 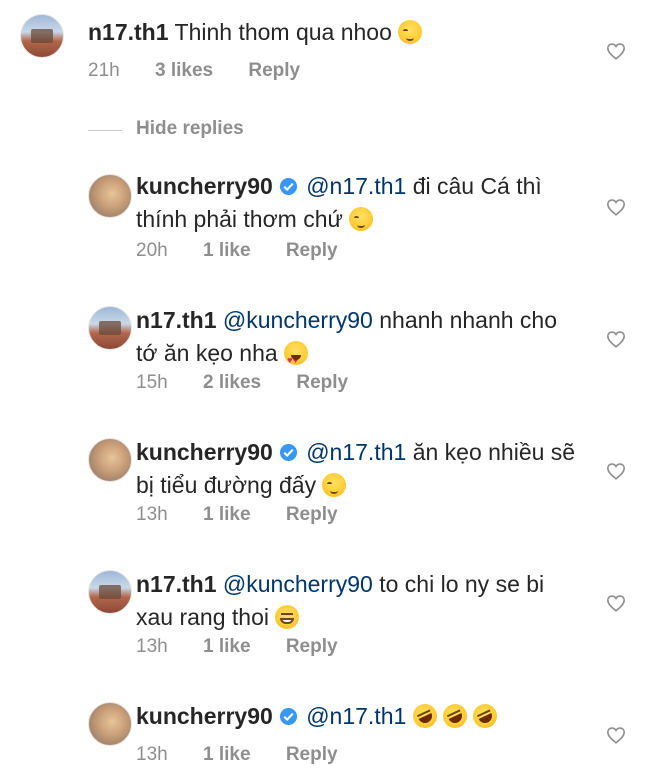 I want to click on comment-text-line2: thính phải thơm chứ, so click(x=239, y=219).